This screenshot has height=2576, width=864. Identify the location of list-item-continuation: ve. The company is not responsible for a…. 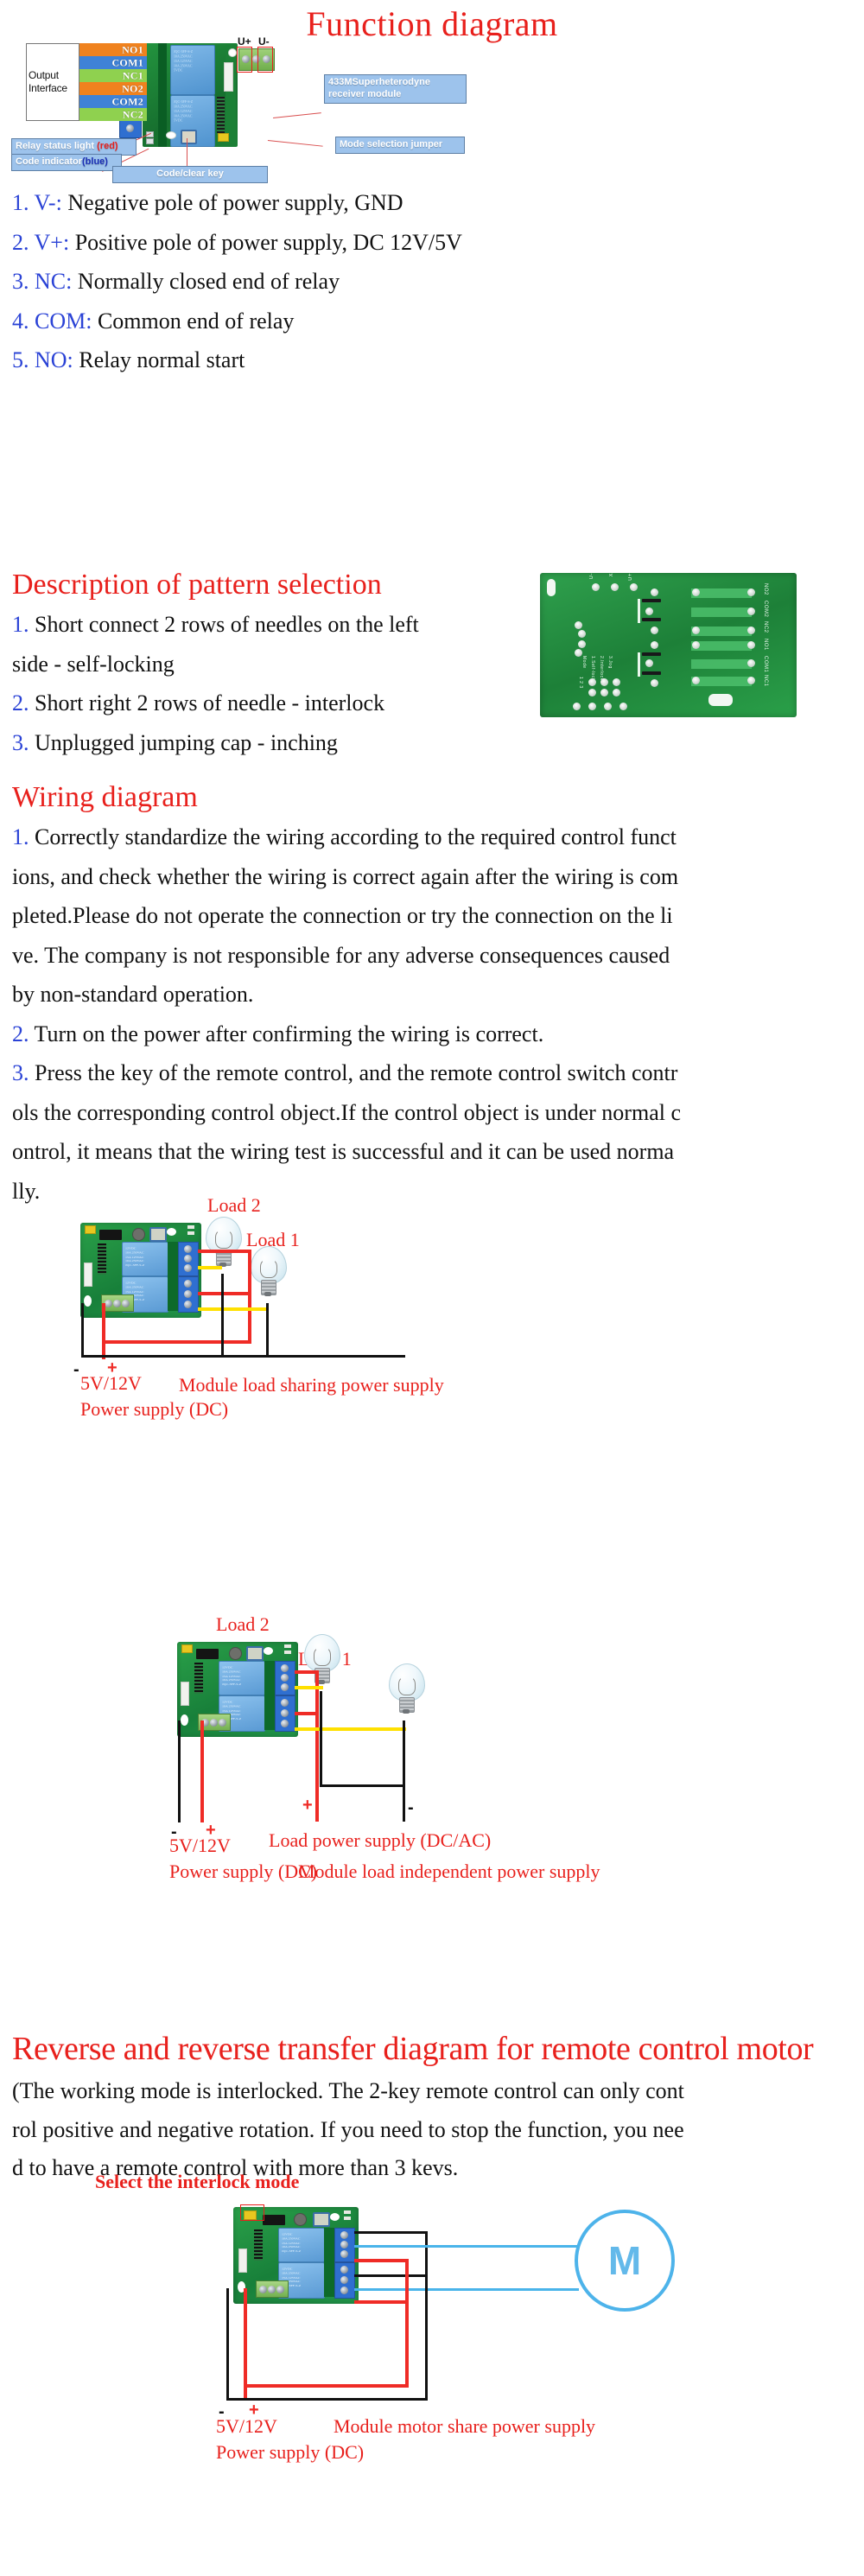
(435, 956).